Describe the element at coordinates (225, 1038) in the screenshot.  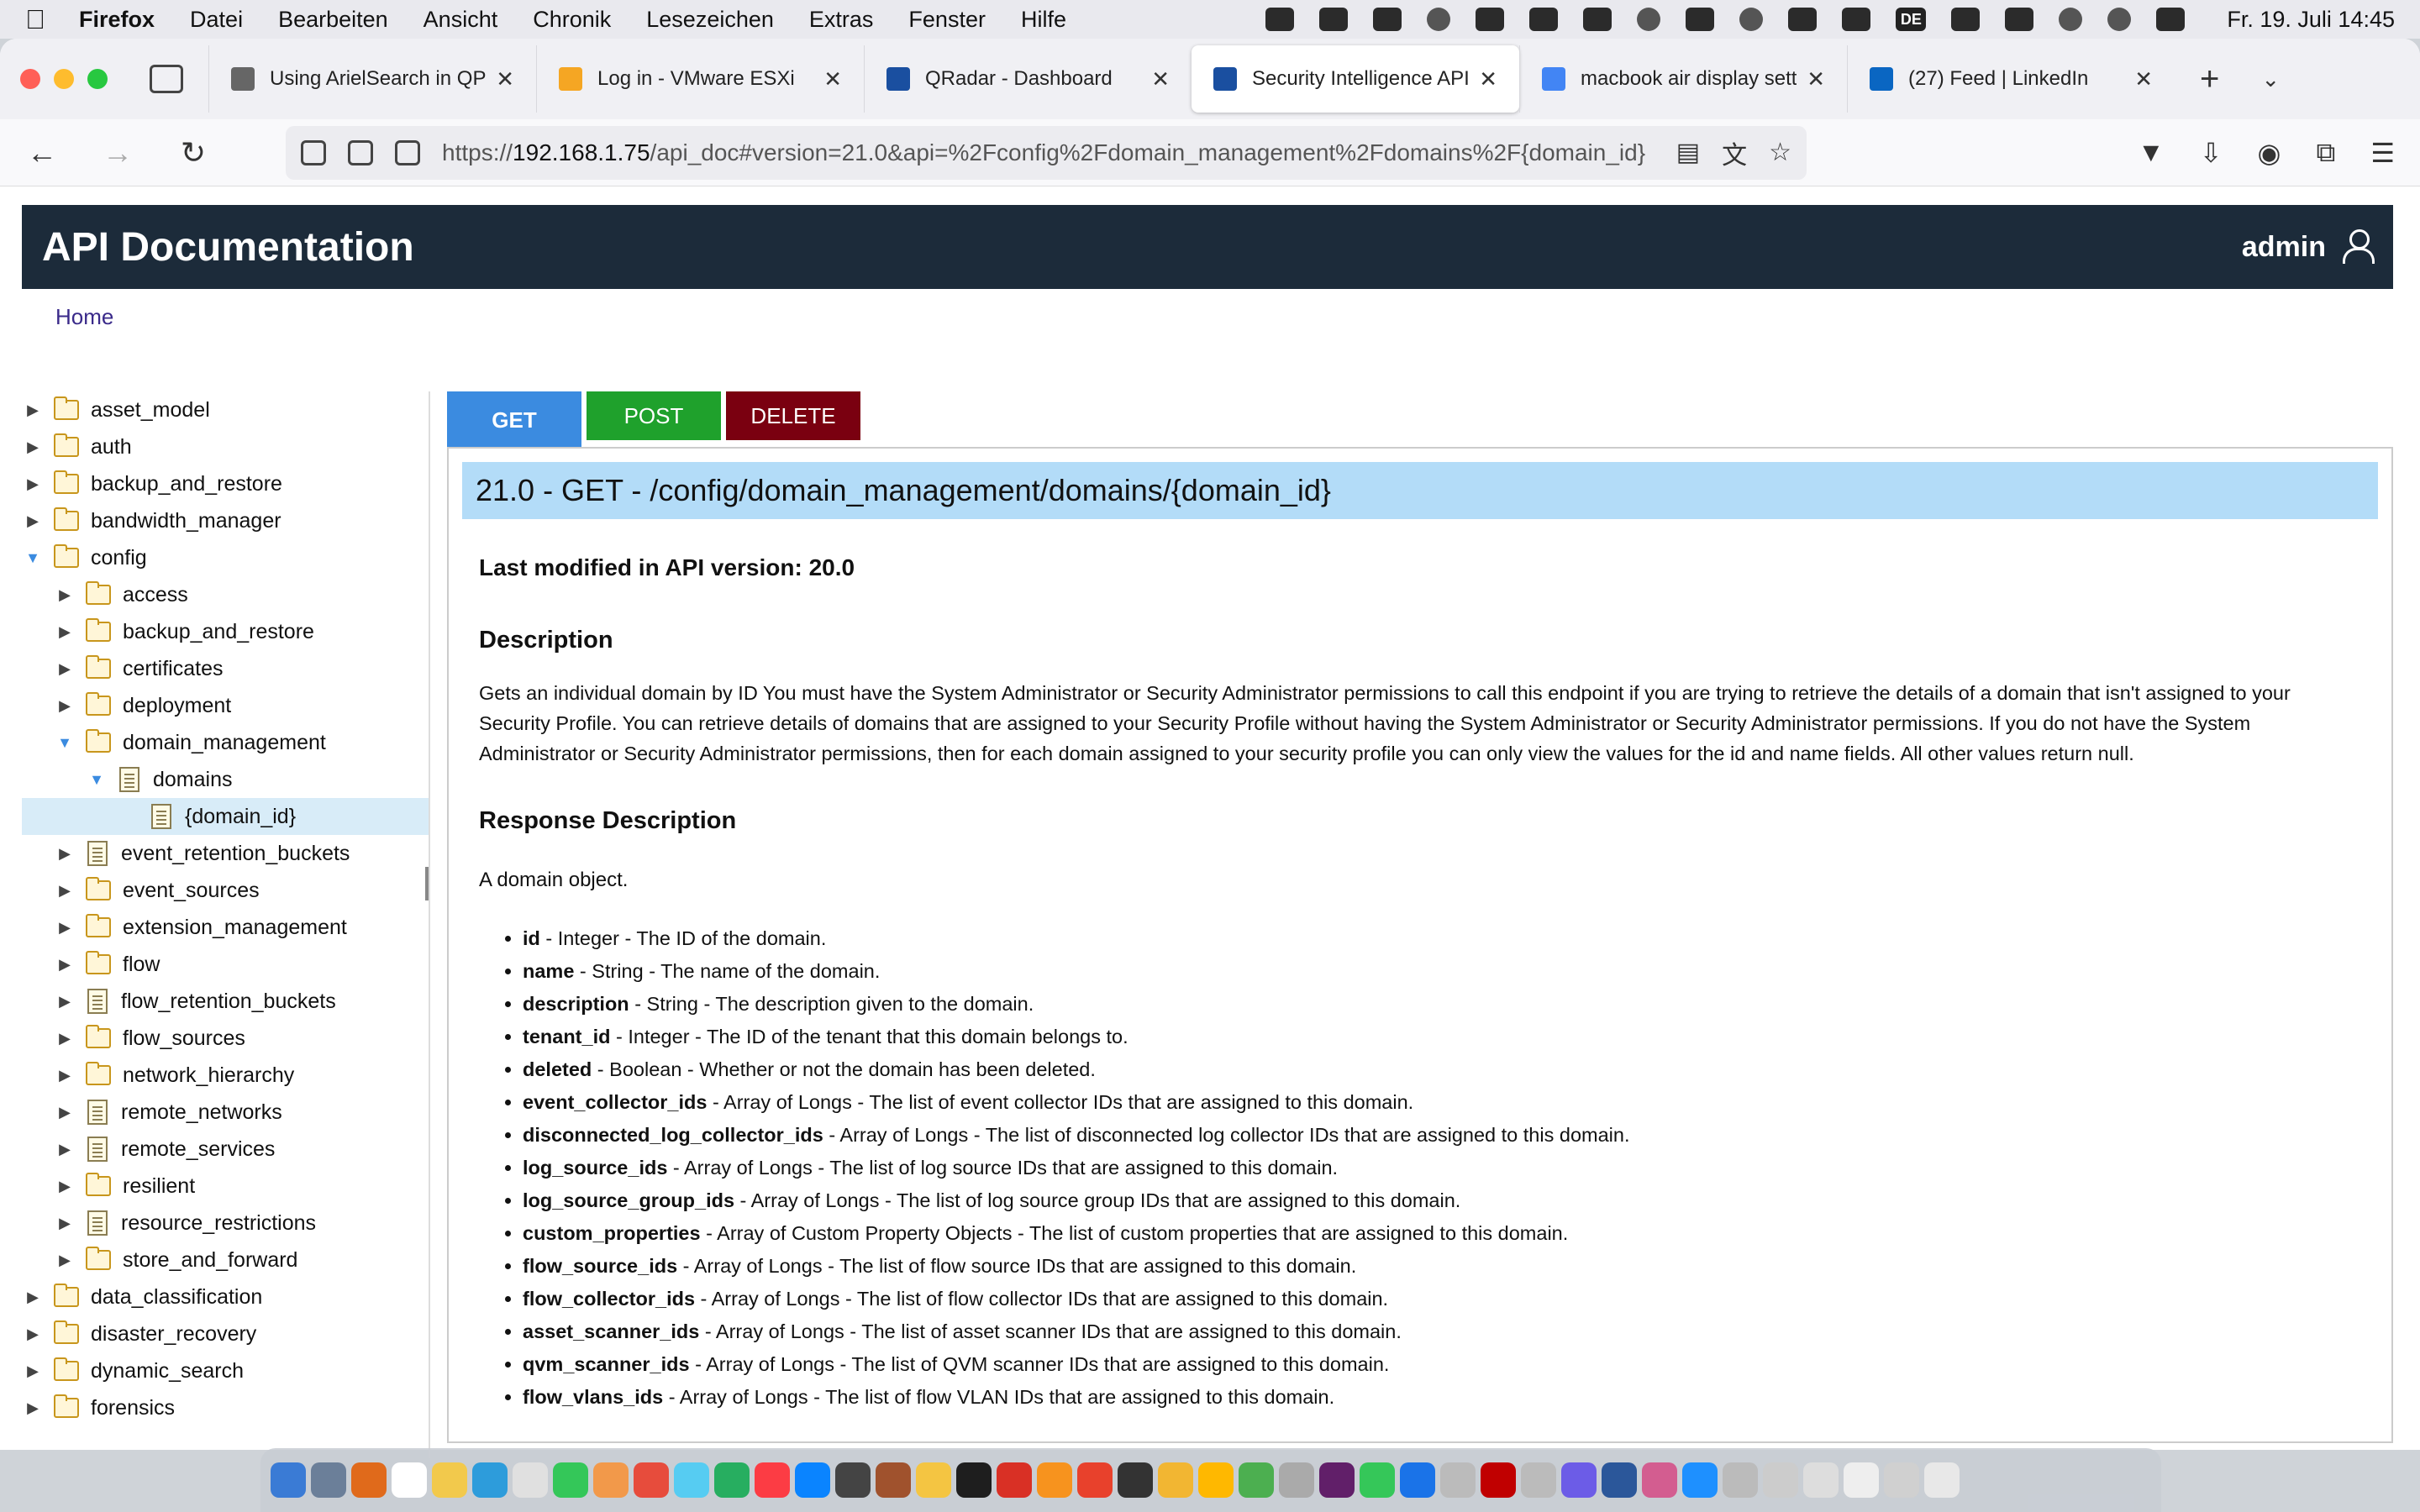
I see `tree-item: ▶ flow_sources` at that location.